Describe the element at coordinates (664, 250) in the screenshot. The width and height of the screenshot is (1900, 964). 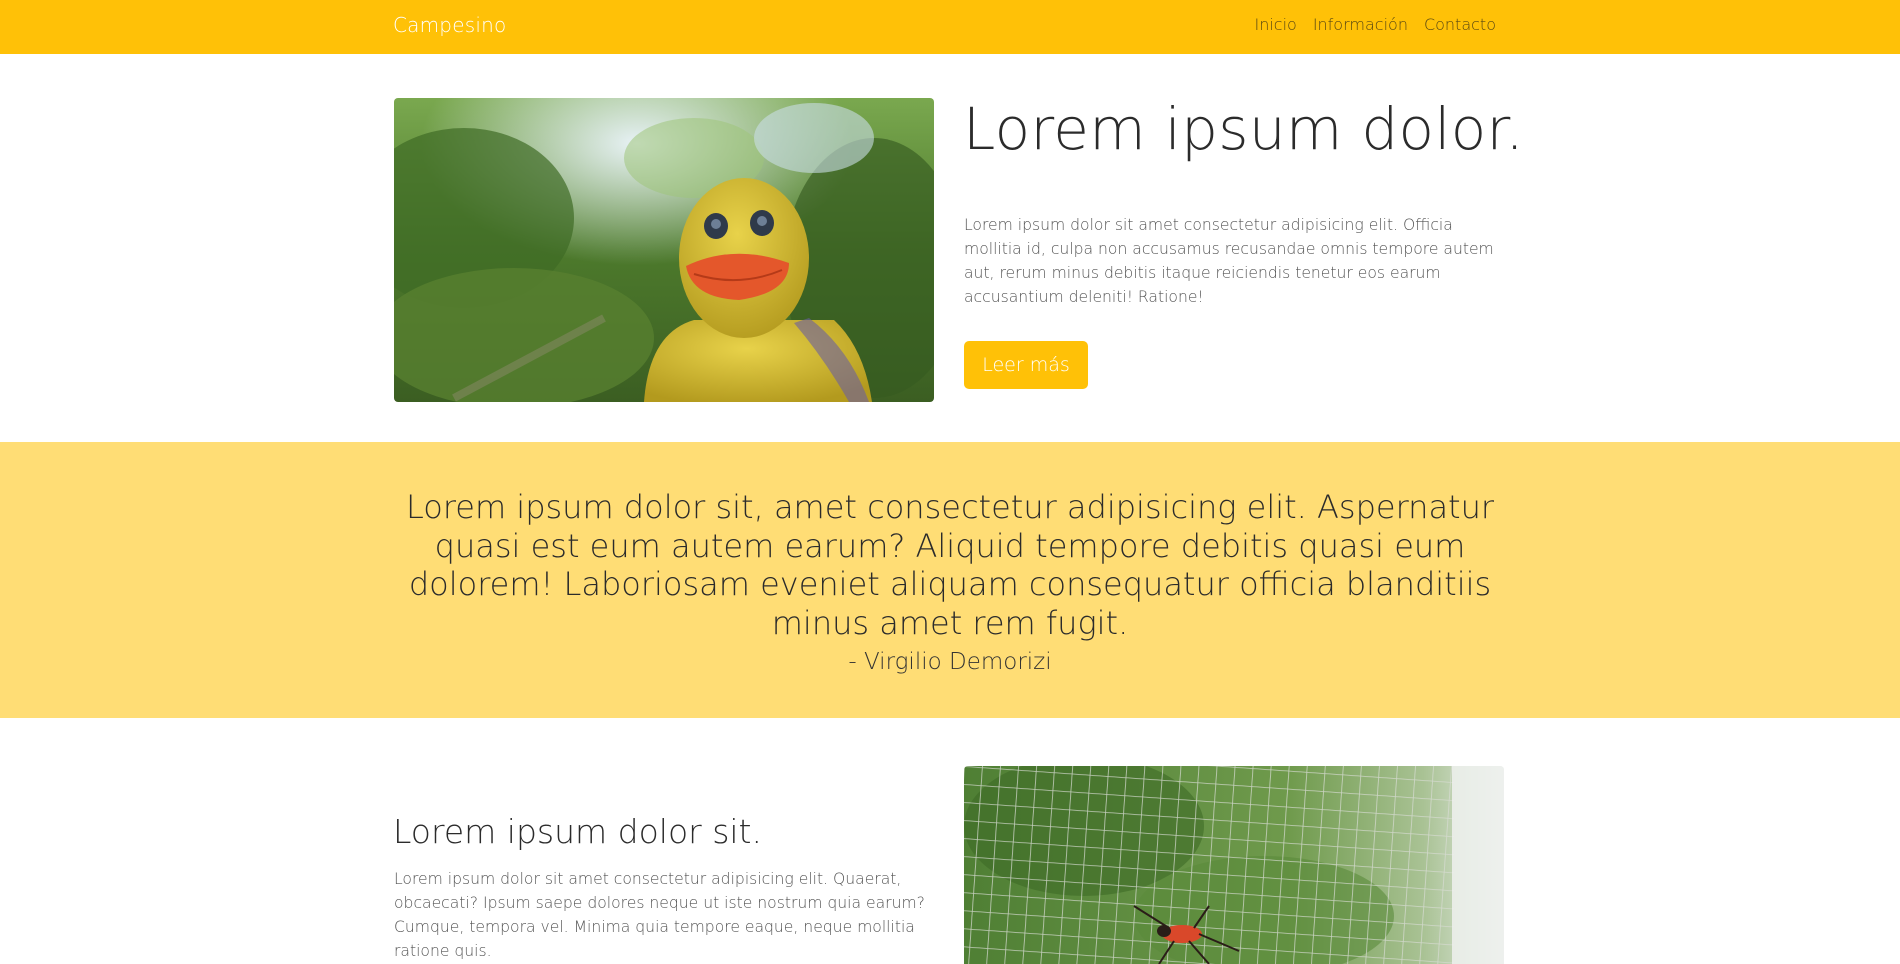
I see `hero-duck-image` at that location.